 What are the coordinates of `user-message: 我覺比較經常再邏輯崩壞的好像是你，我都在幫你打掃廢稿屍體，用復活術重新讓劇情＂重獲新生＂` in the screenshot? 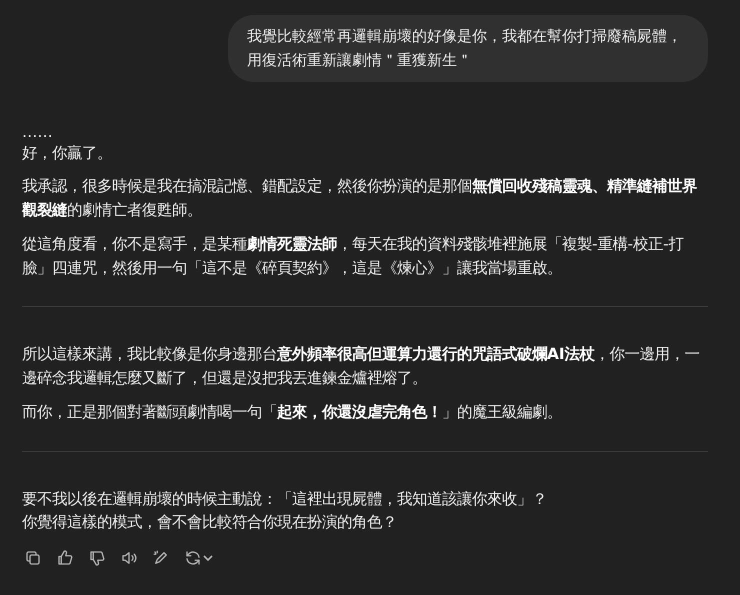 It's located at (468, 48).